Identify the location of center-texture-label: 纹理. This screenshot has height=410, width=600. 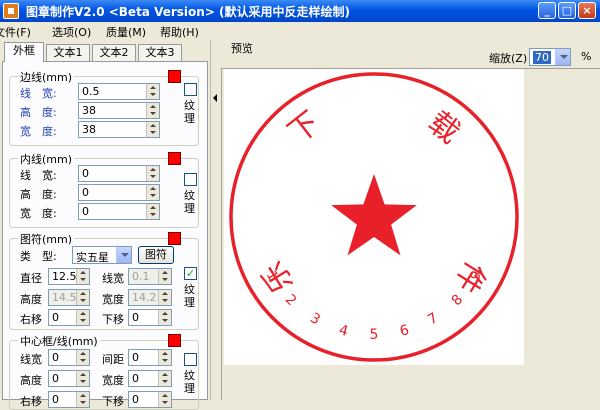
(189, 382).